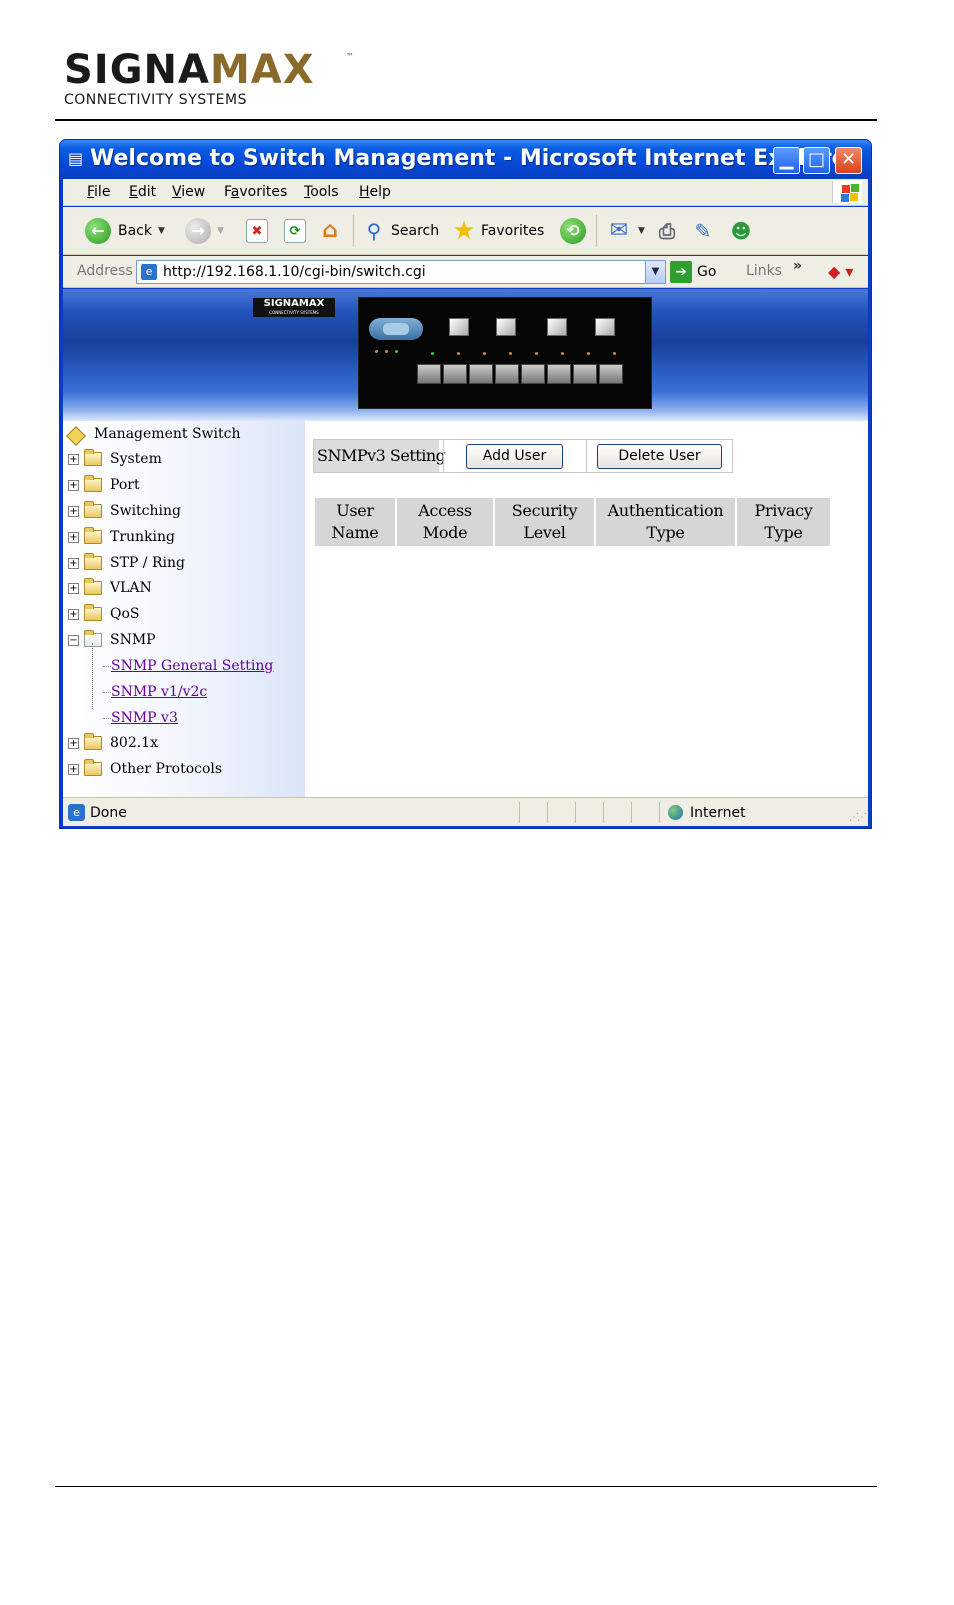  Describe the element at coordinates (145, 769) in the screenshot. I see `tree-item-other-protocols: + Other Protocols` at that location.